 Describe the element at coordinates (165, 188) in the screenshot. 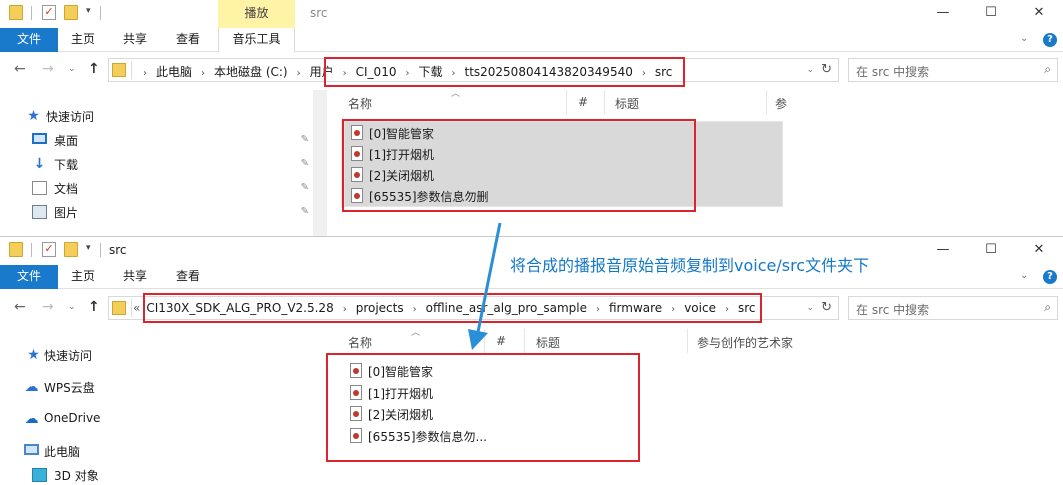

I see `nav-item-documents: 文档 ✎` at that location.